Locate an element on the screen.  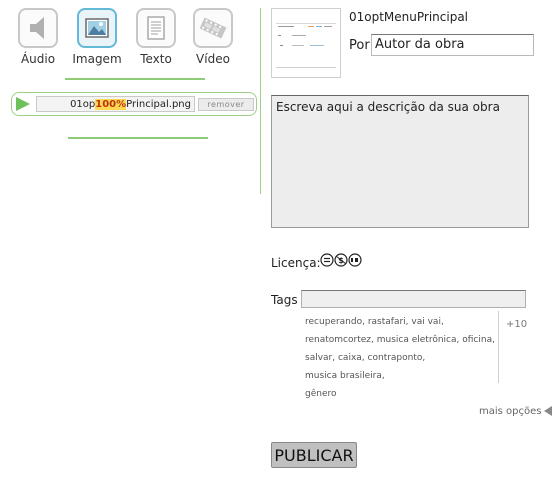
play-icon is located at coordinates (23, 104).